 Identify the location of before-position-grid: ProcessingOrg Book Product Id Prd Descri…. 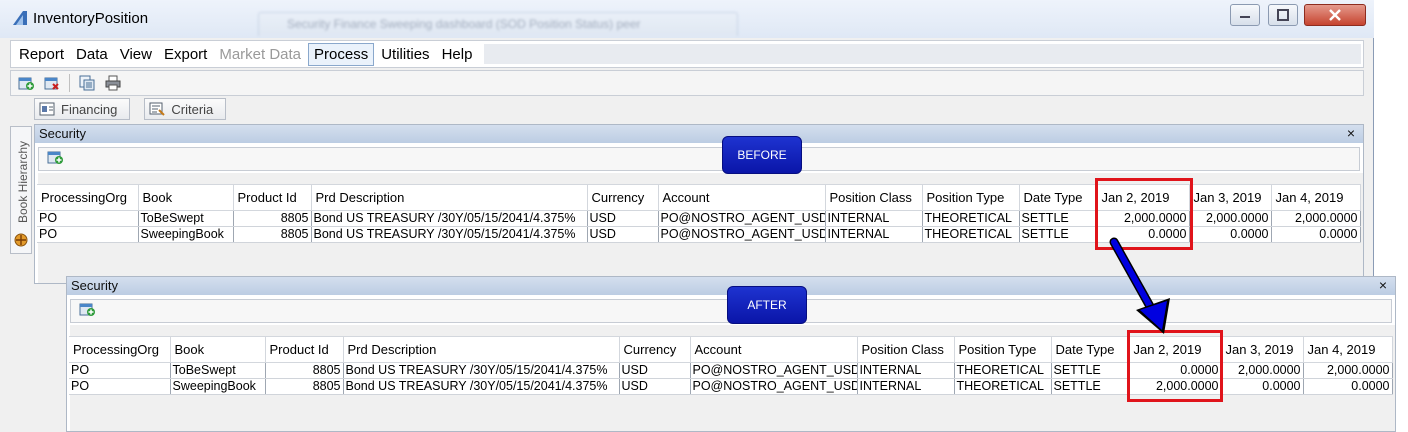
(699, 213).